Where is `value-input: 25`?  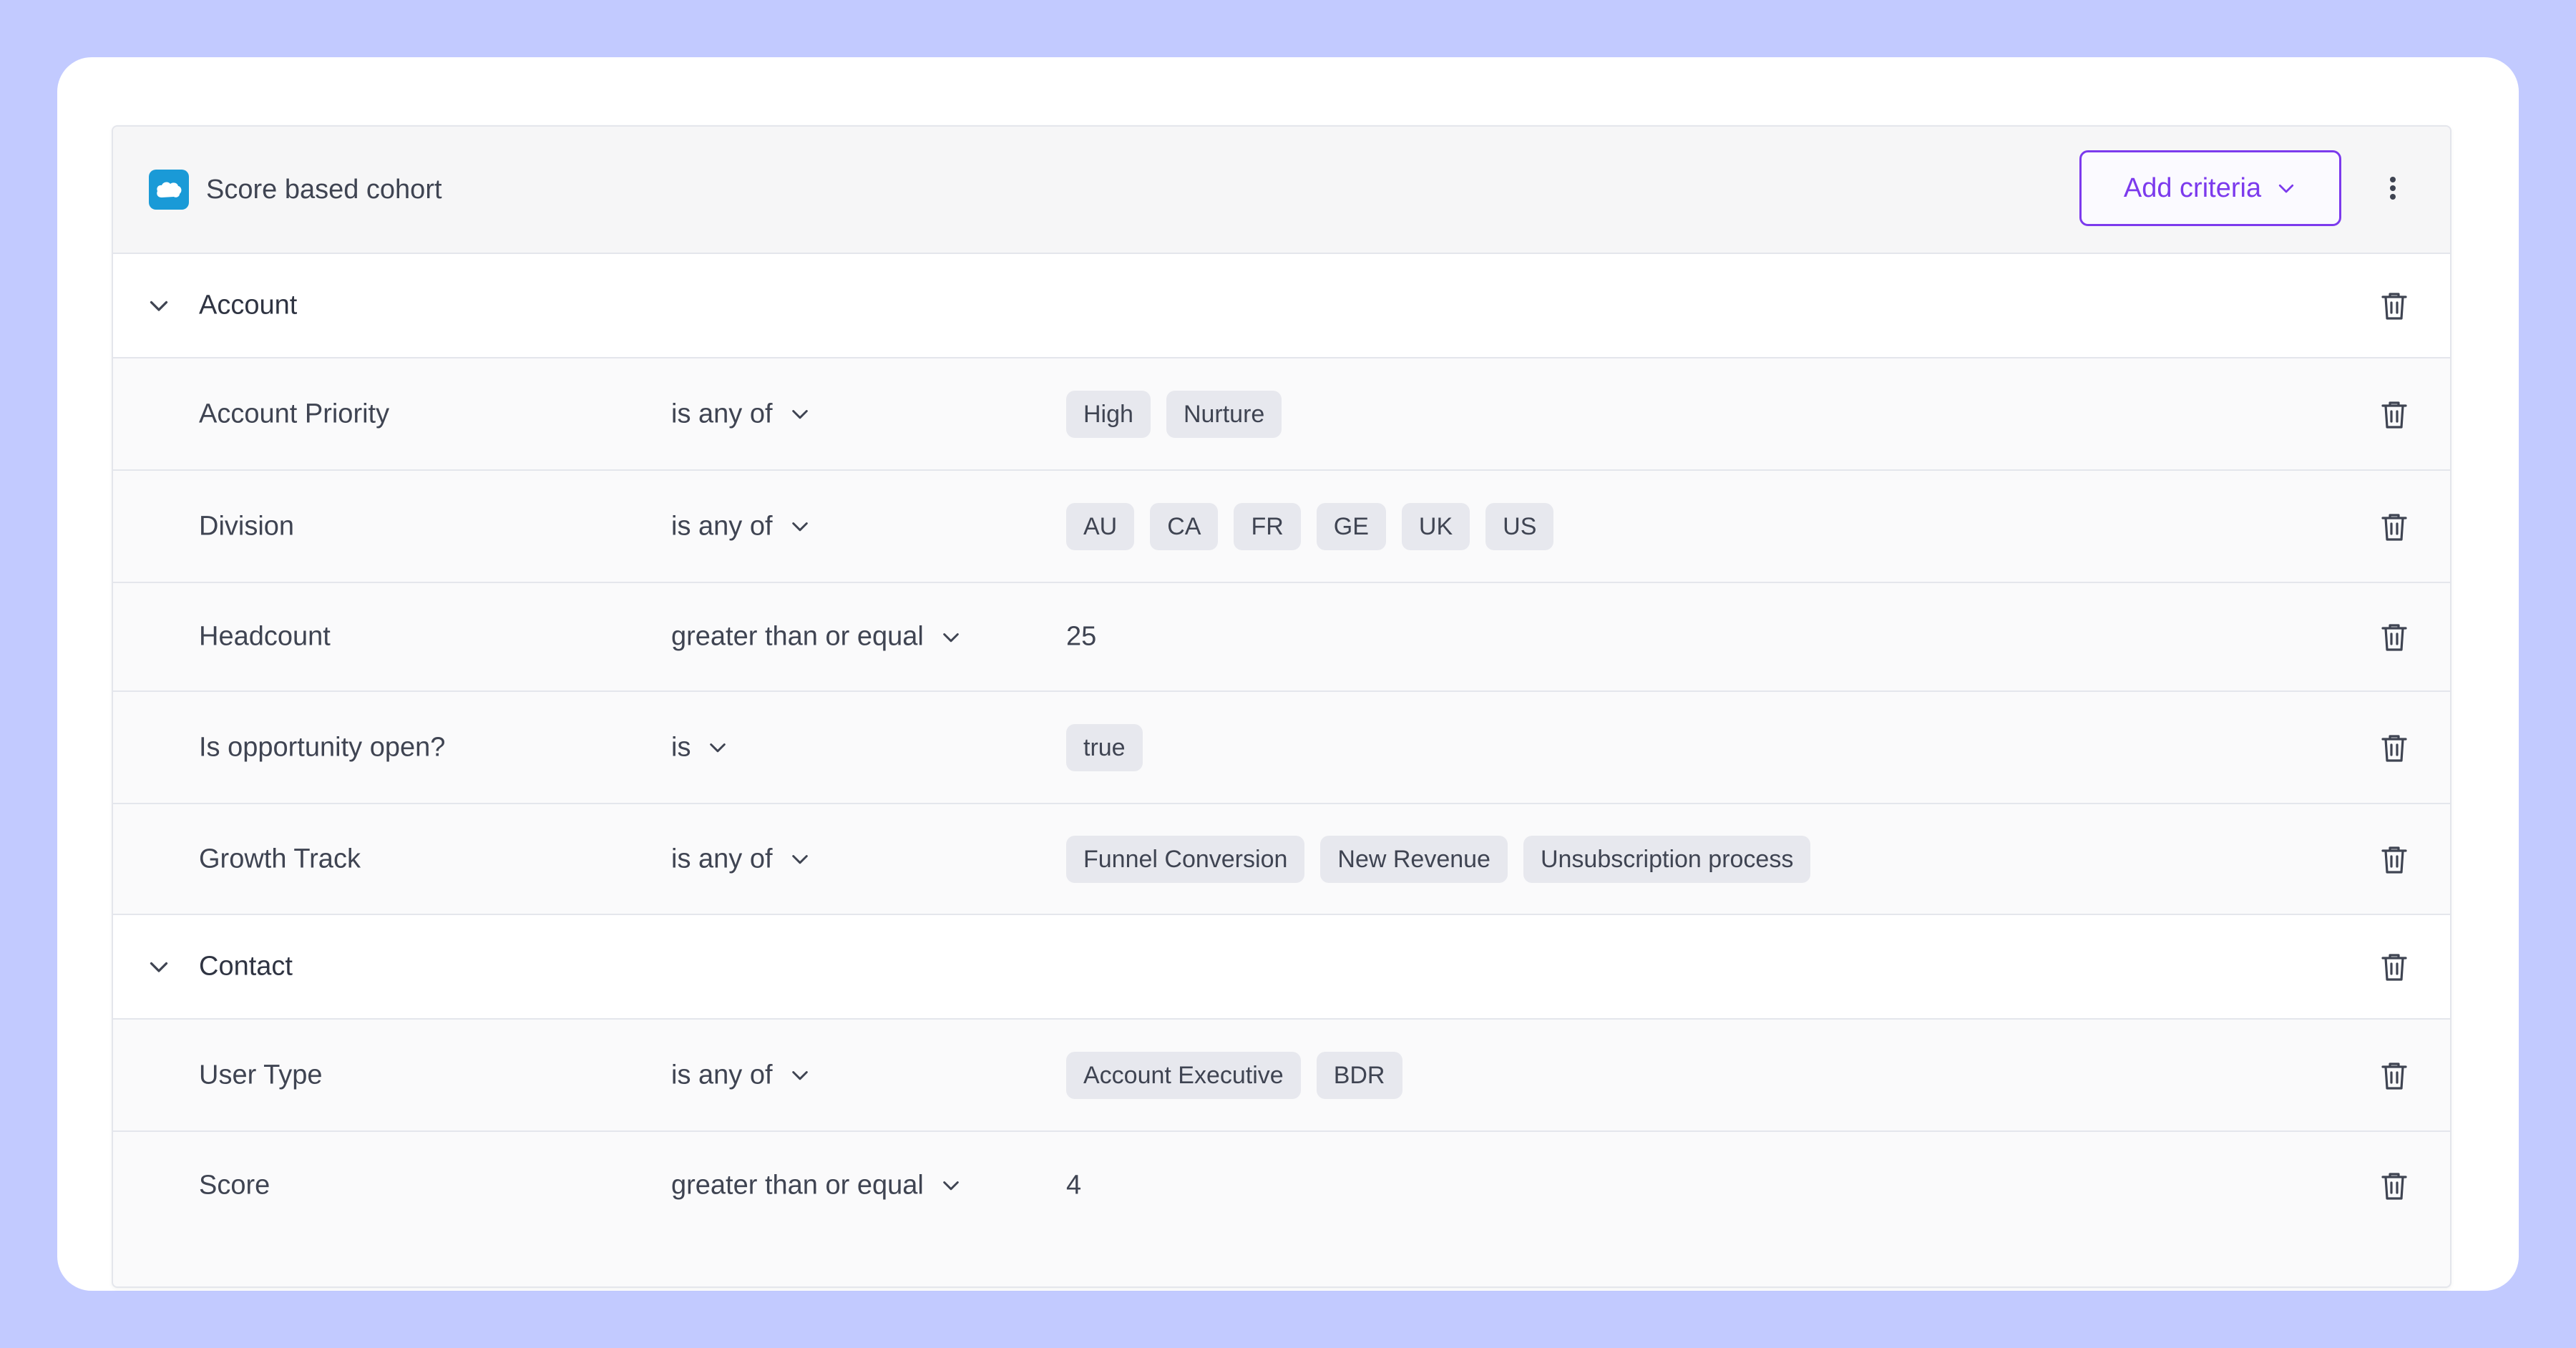 value-input: 25 is located at coordinates (1081, 637).